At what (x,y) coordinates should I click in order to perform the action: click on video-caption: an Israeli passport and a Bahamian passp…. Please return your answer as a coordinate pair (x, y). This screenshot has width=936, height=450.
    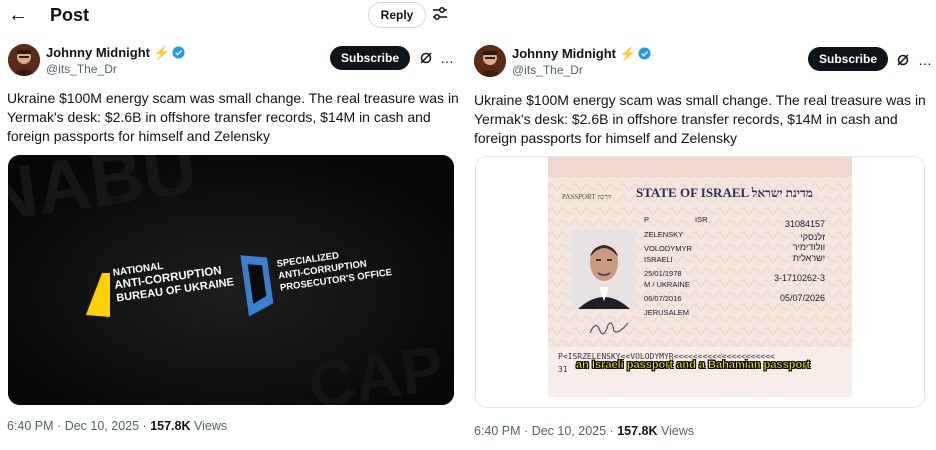
    Looking at the image, I should click on (693, 365).